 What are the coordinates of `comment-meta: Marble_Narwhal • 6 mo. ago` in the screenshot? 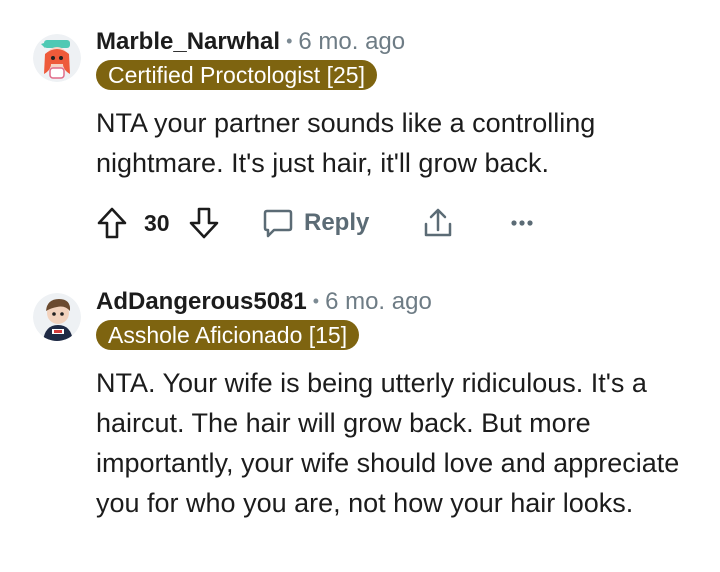 It's located at (250, 42).